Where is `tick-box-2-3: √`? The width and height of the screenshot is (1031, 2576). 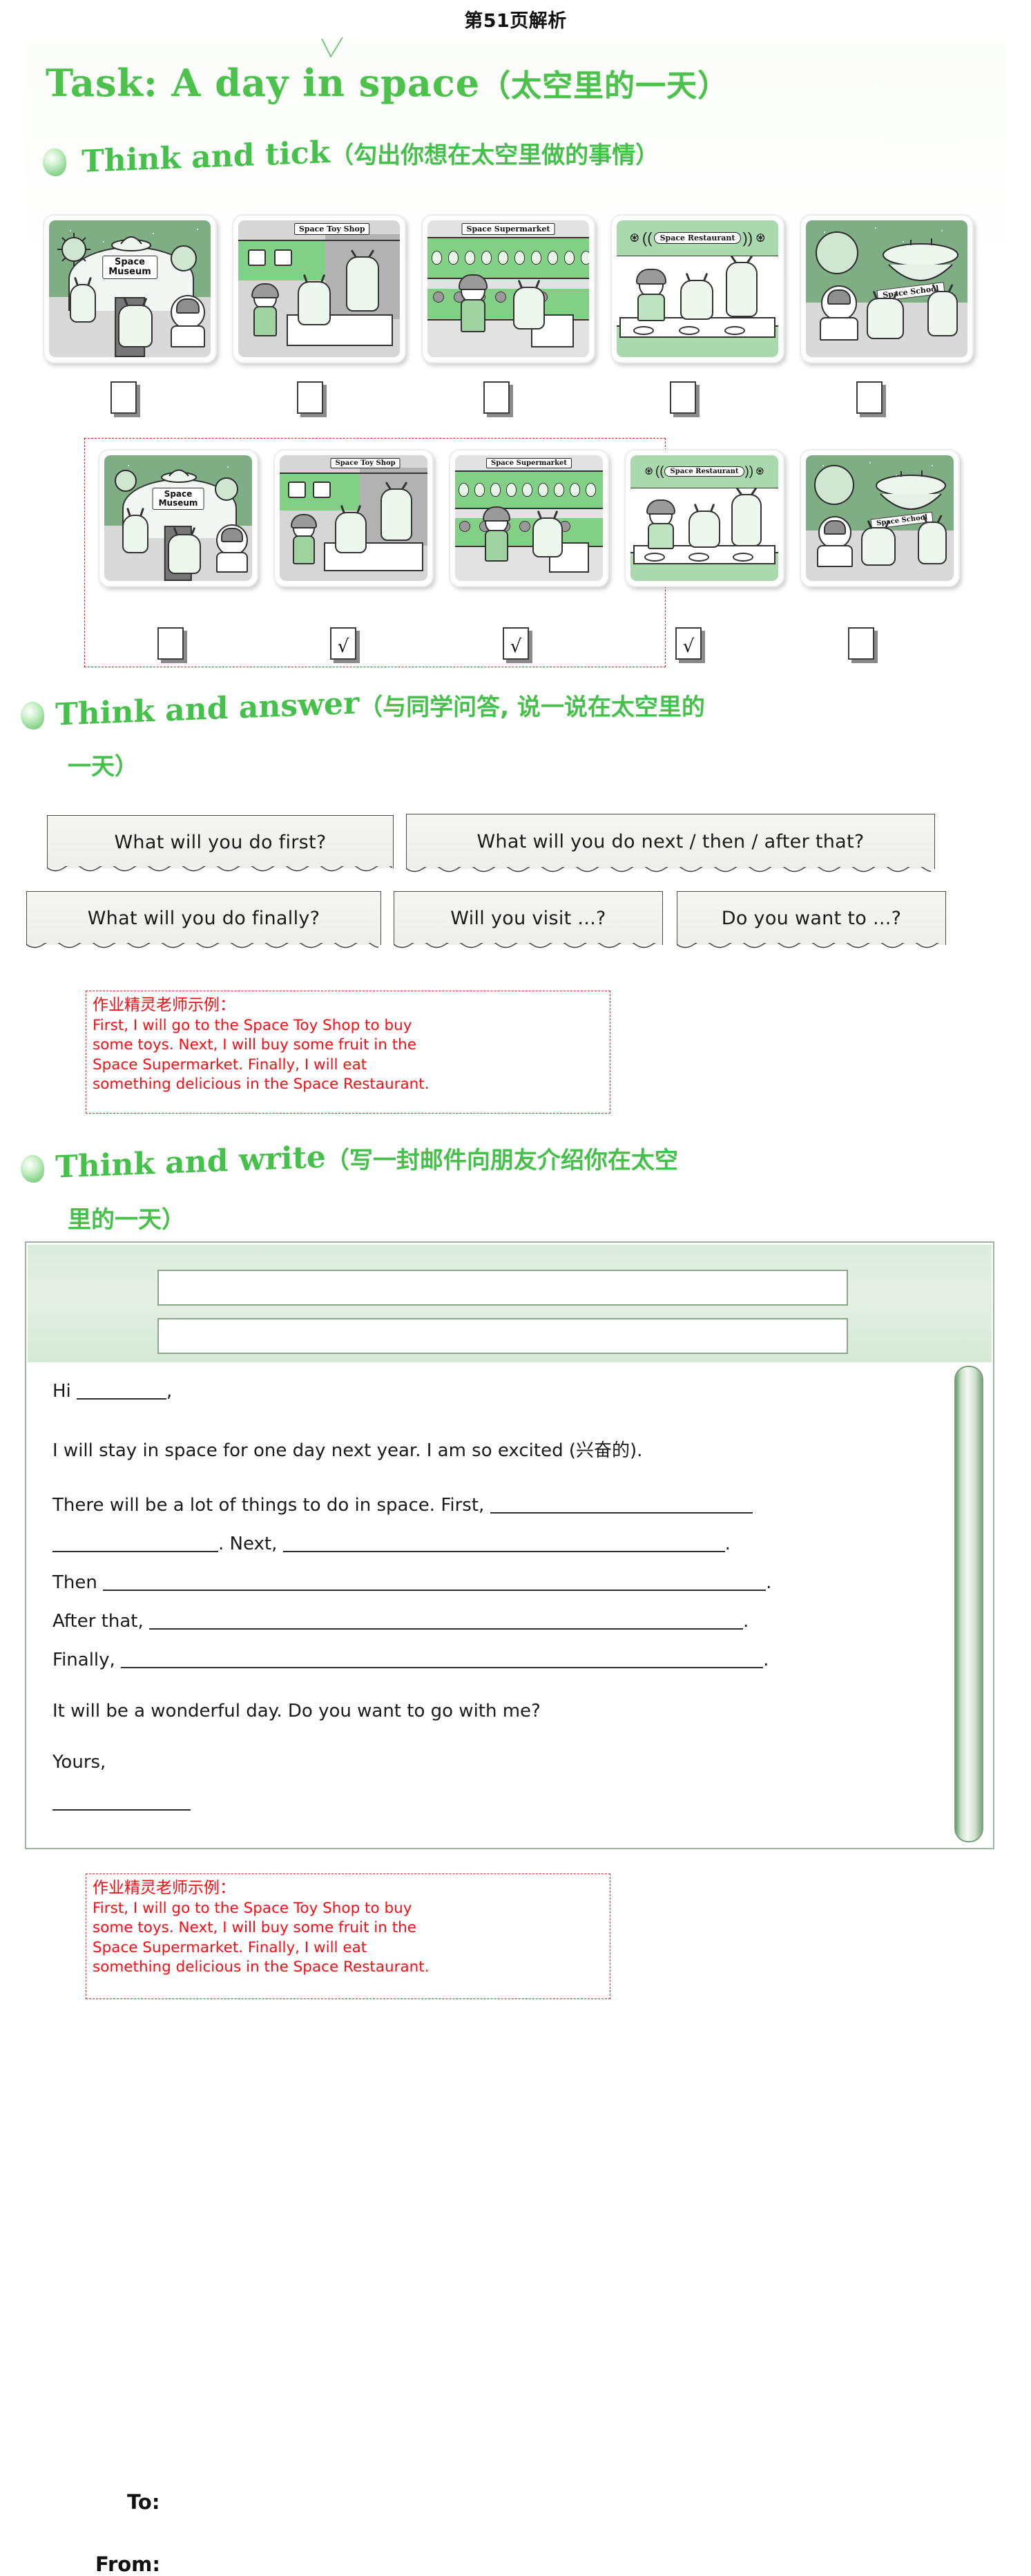 tick-box-2-3: √ is located at coordinates (516, 643).